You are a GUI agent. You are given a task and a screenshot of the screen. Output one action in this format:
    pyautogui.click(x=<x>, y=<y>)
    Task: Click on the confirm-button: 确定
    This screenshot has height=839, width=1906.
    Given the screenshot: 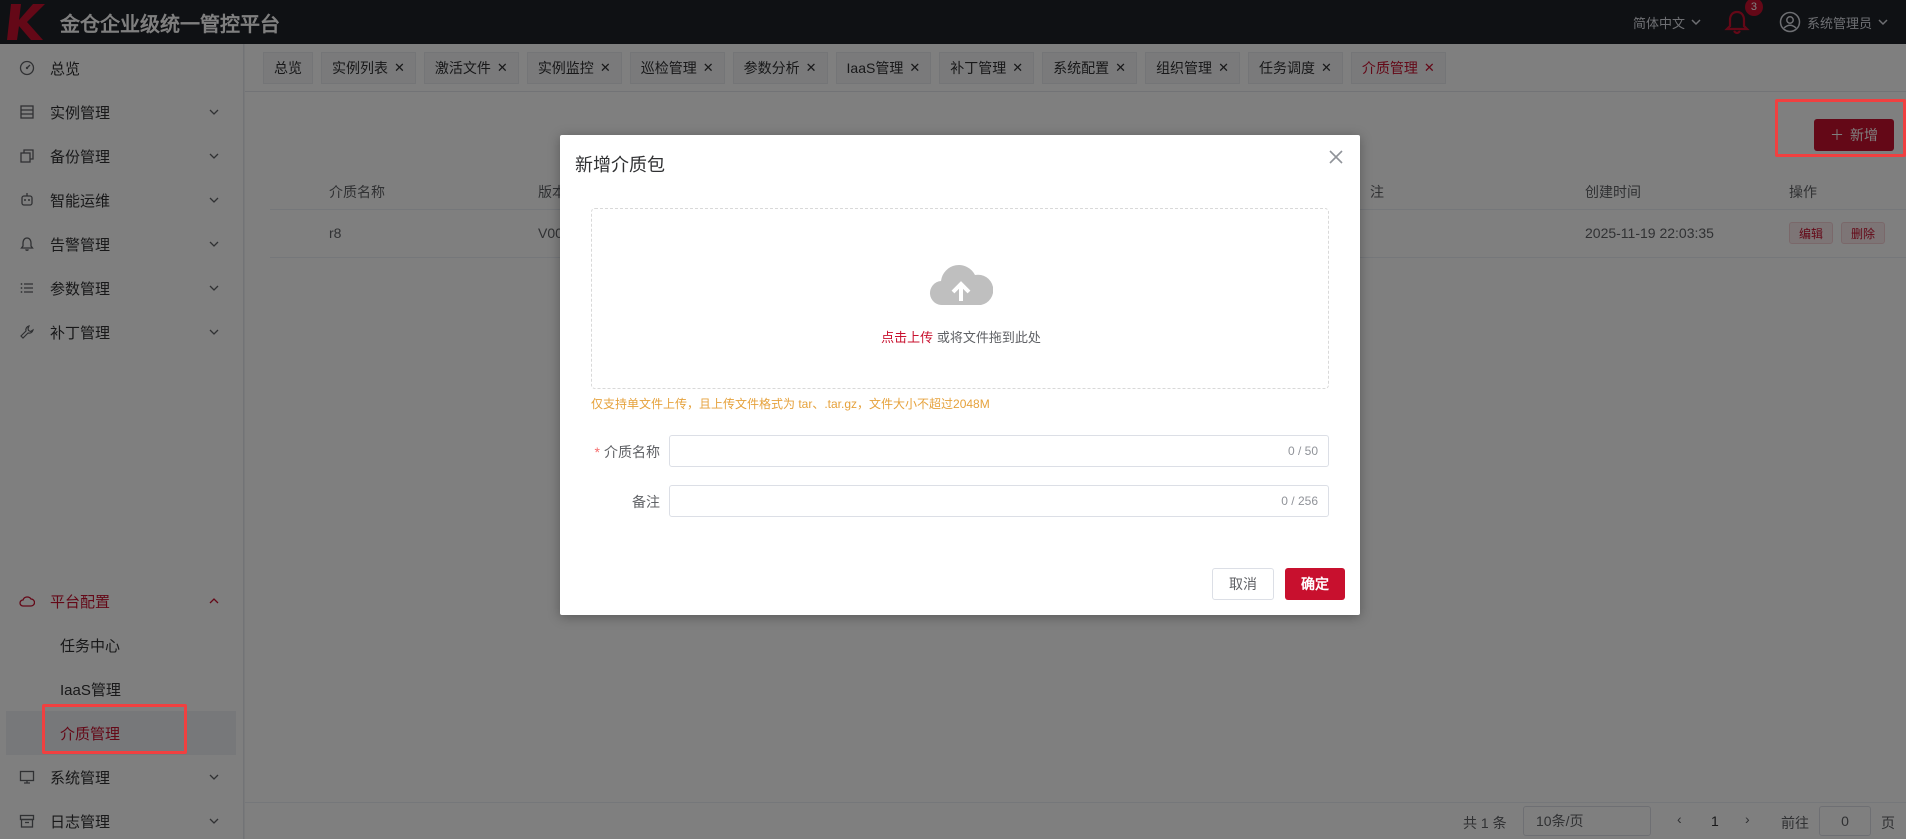 What is the action you would take?
    pyautogui.click(x=1315, y=584)
    